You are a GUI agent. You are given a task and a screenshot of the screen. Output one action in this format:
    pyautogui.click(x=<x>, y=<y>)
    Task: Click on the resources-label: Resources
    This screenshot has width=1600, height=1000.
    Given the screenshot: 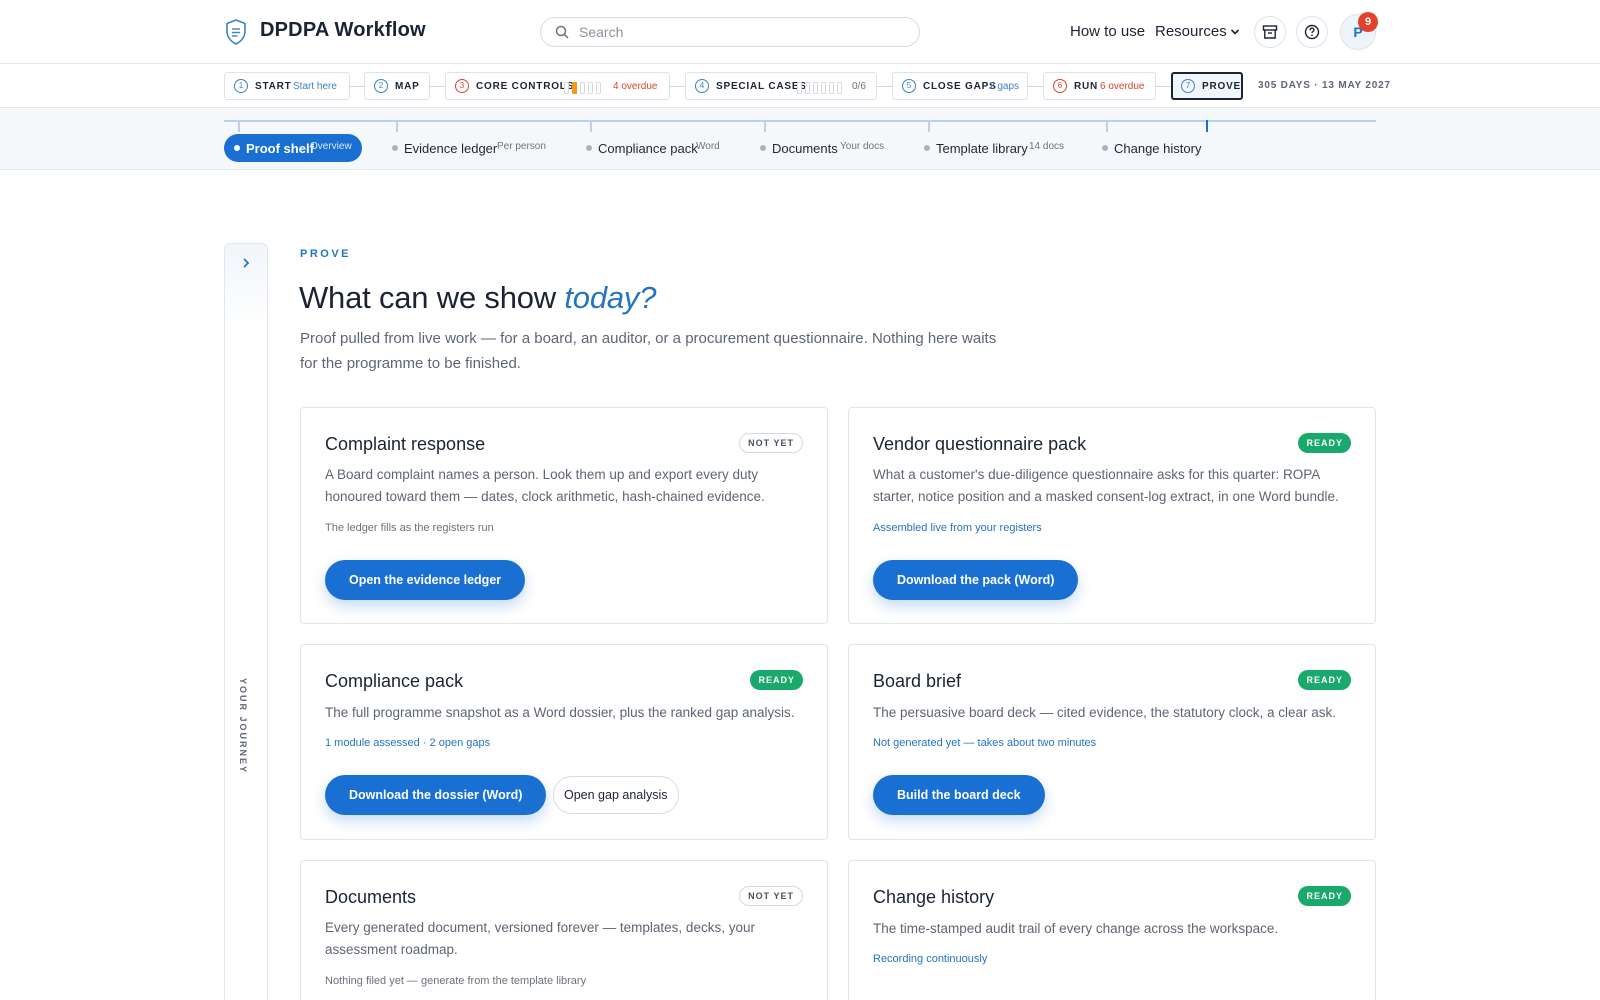 What is the action you would take?
    pyautogui.click(x=1191, y=31)
    